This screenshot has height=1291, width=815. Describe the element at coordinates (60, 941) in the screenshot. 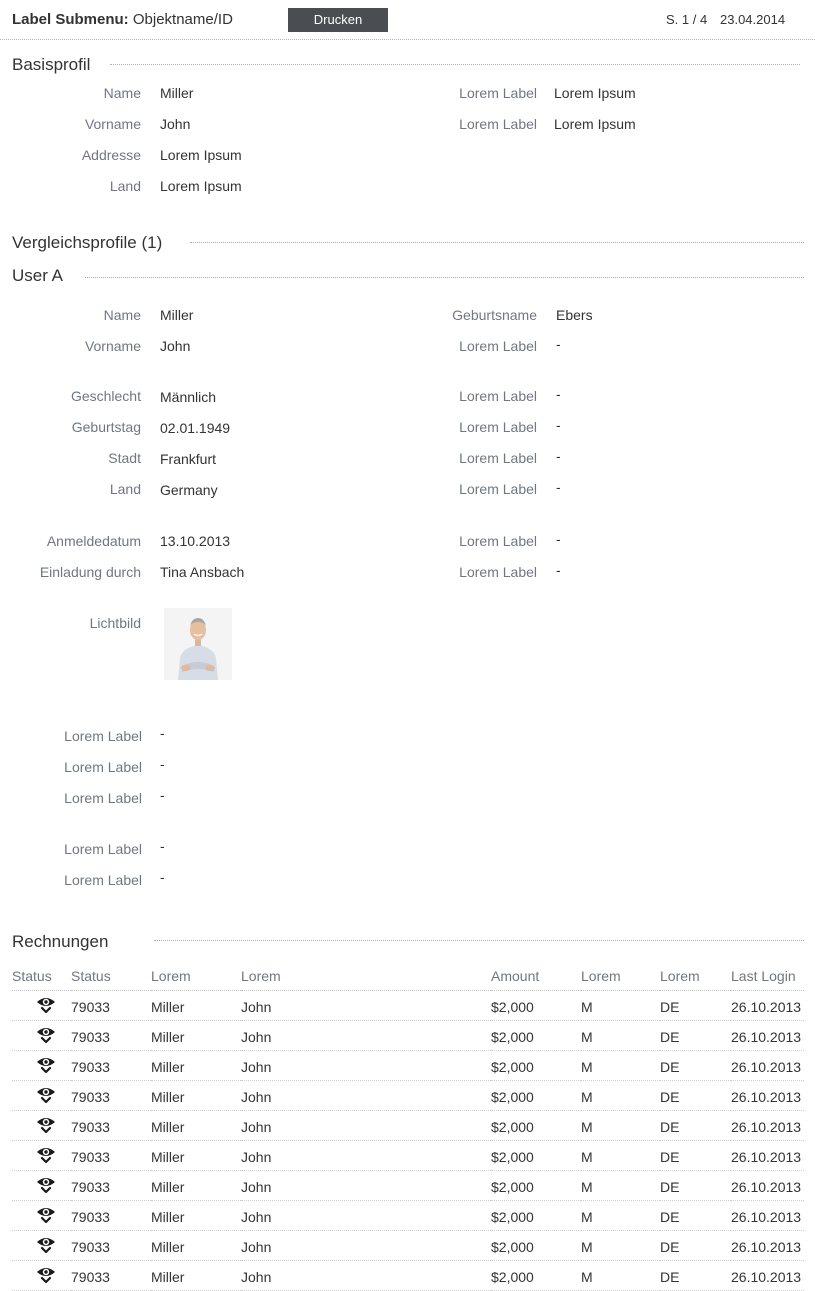

I see `section-title-rechnungen: Rechnungen` at that location.